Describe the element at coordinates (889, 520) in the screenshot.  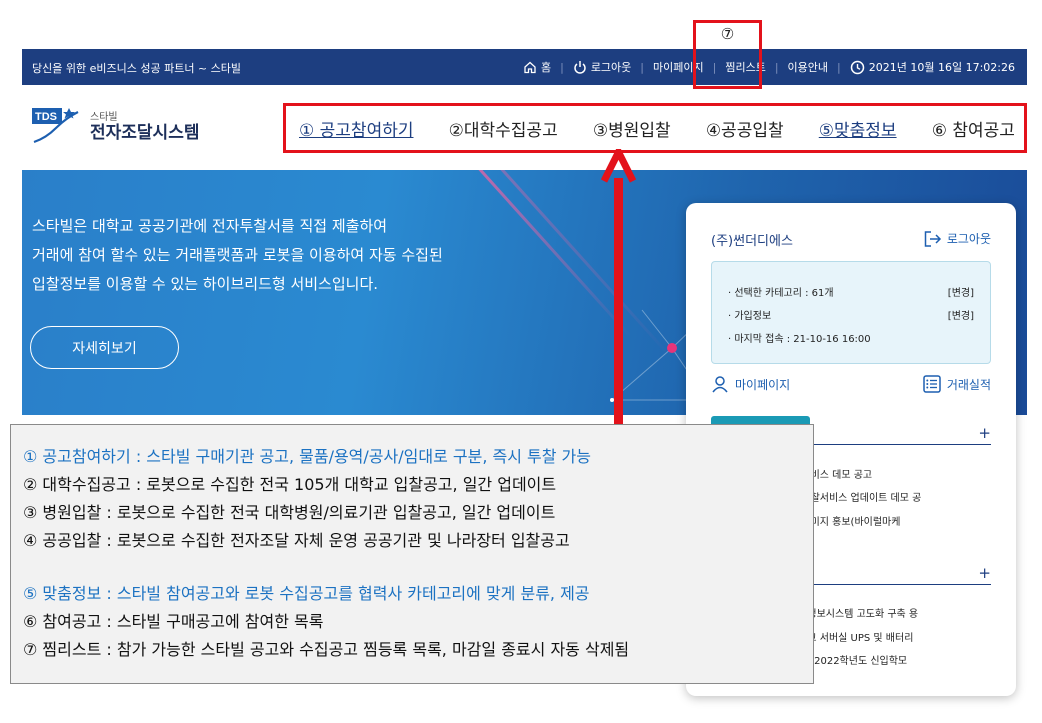
I see `notice-item: 학 이미지 홍보(바이럴마케` at that location.